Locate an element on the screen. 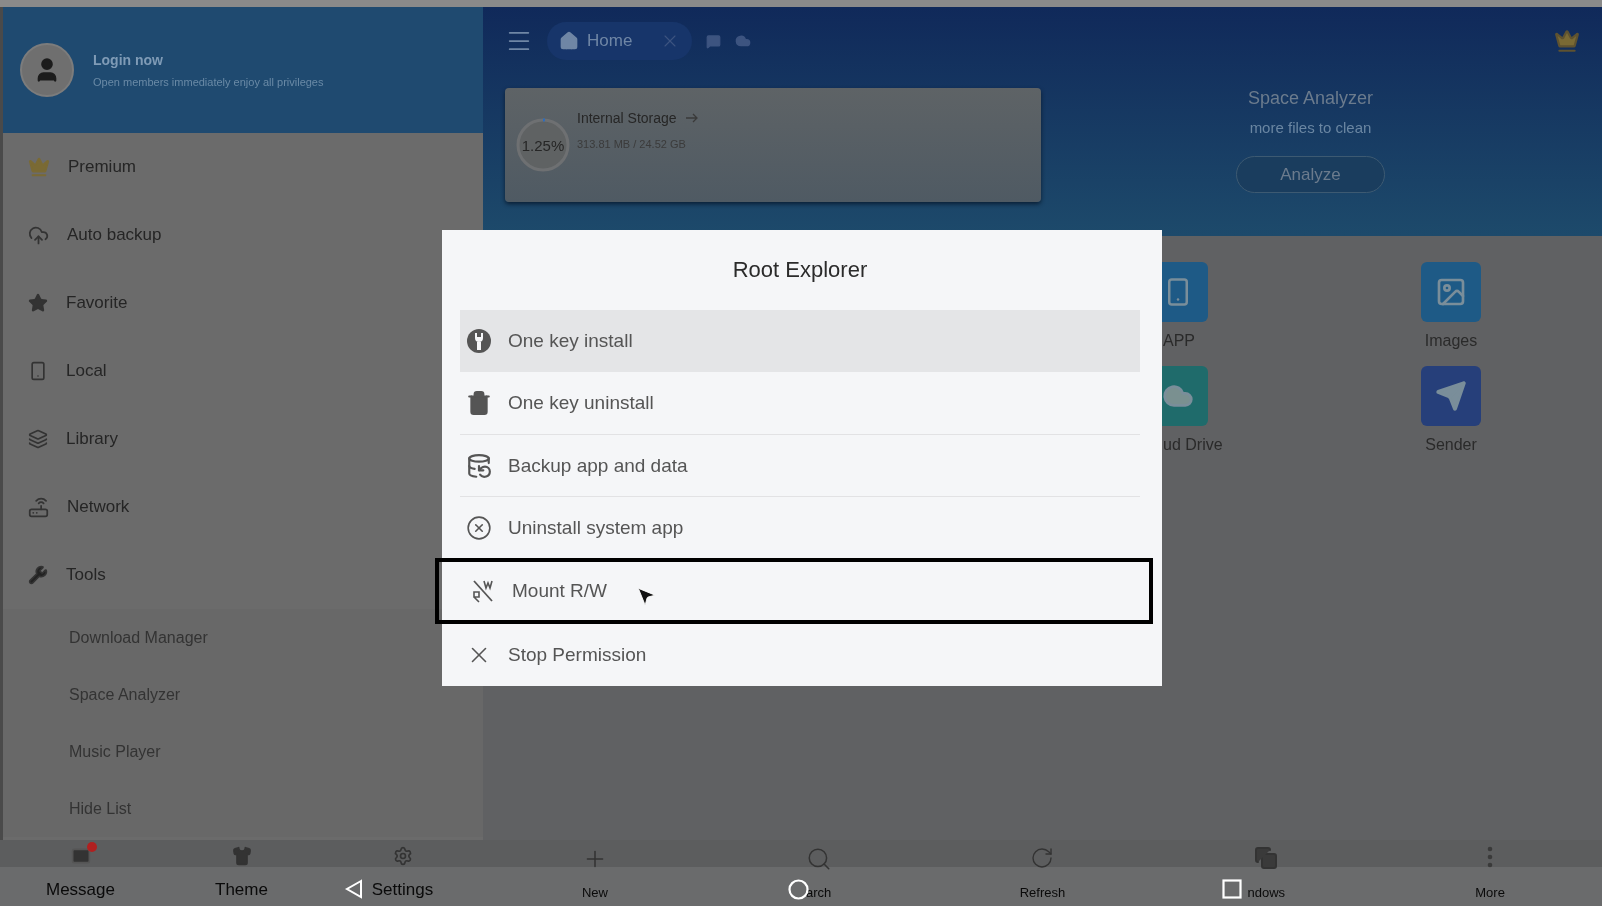 This screenshot has height=906, width=1602. refresh-icon is located at coordinates (1042, 858).